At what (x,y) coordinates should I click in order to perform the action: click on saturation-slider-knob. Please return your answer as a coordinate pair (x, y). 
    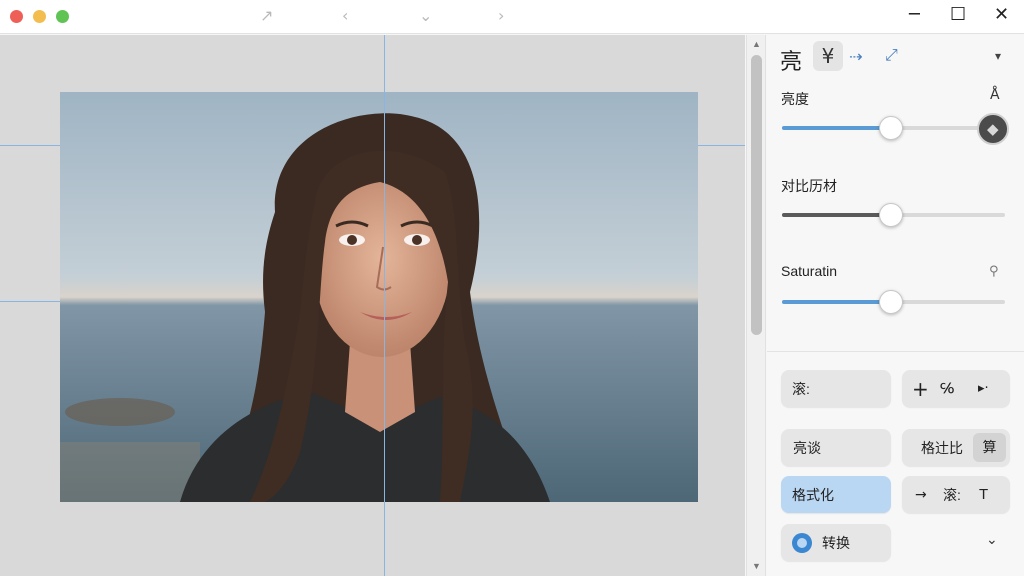
    Looking at the image, I should click on (891, 302).